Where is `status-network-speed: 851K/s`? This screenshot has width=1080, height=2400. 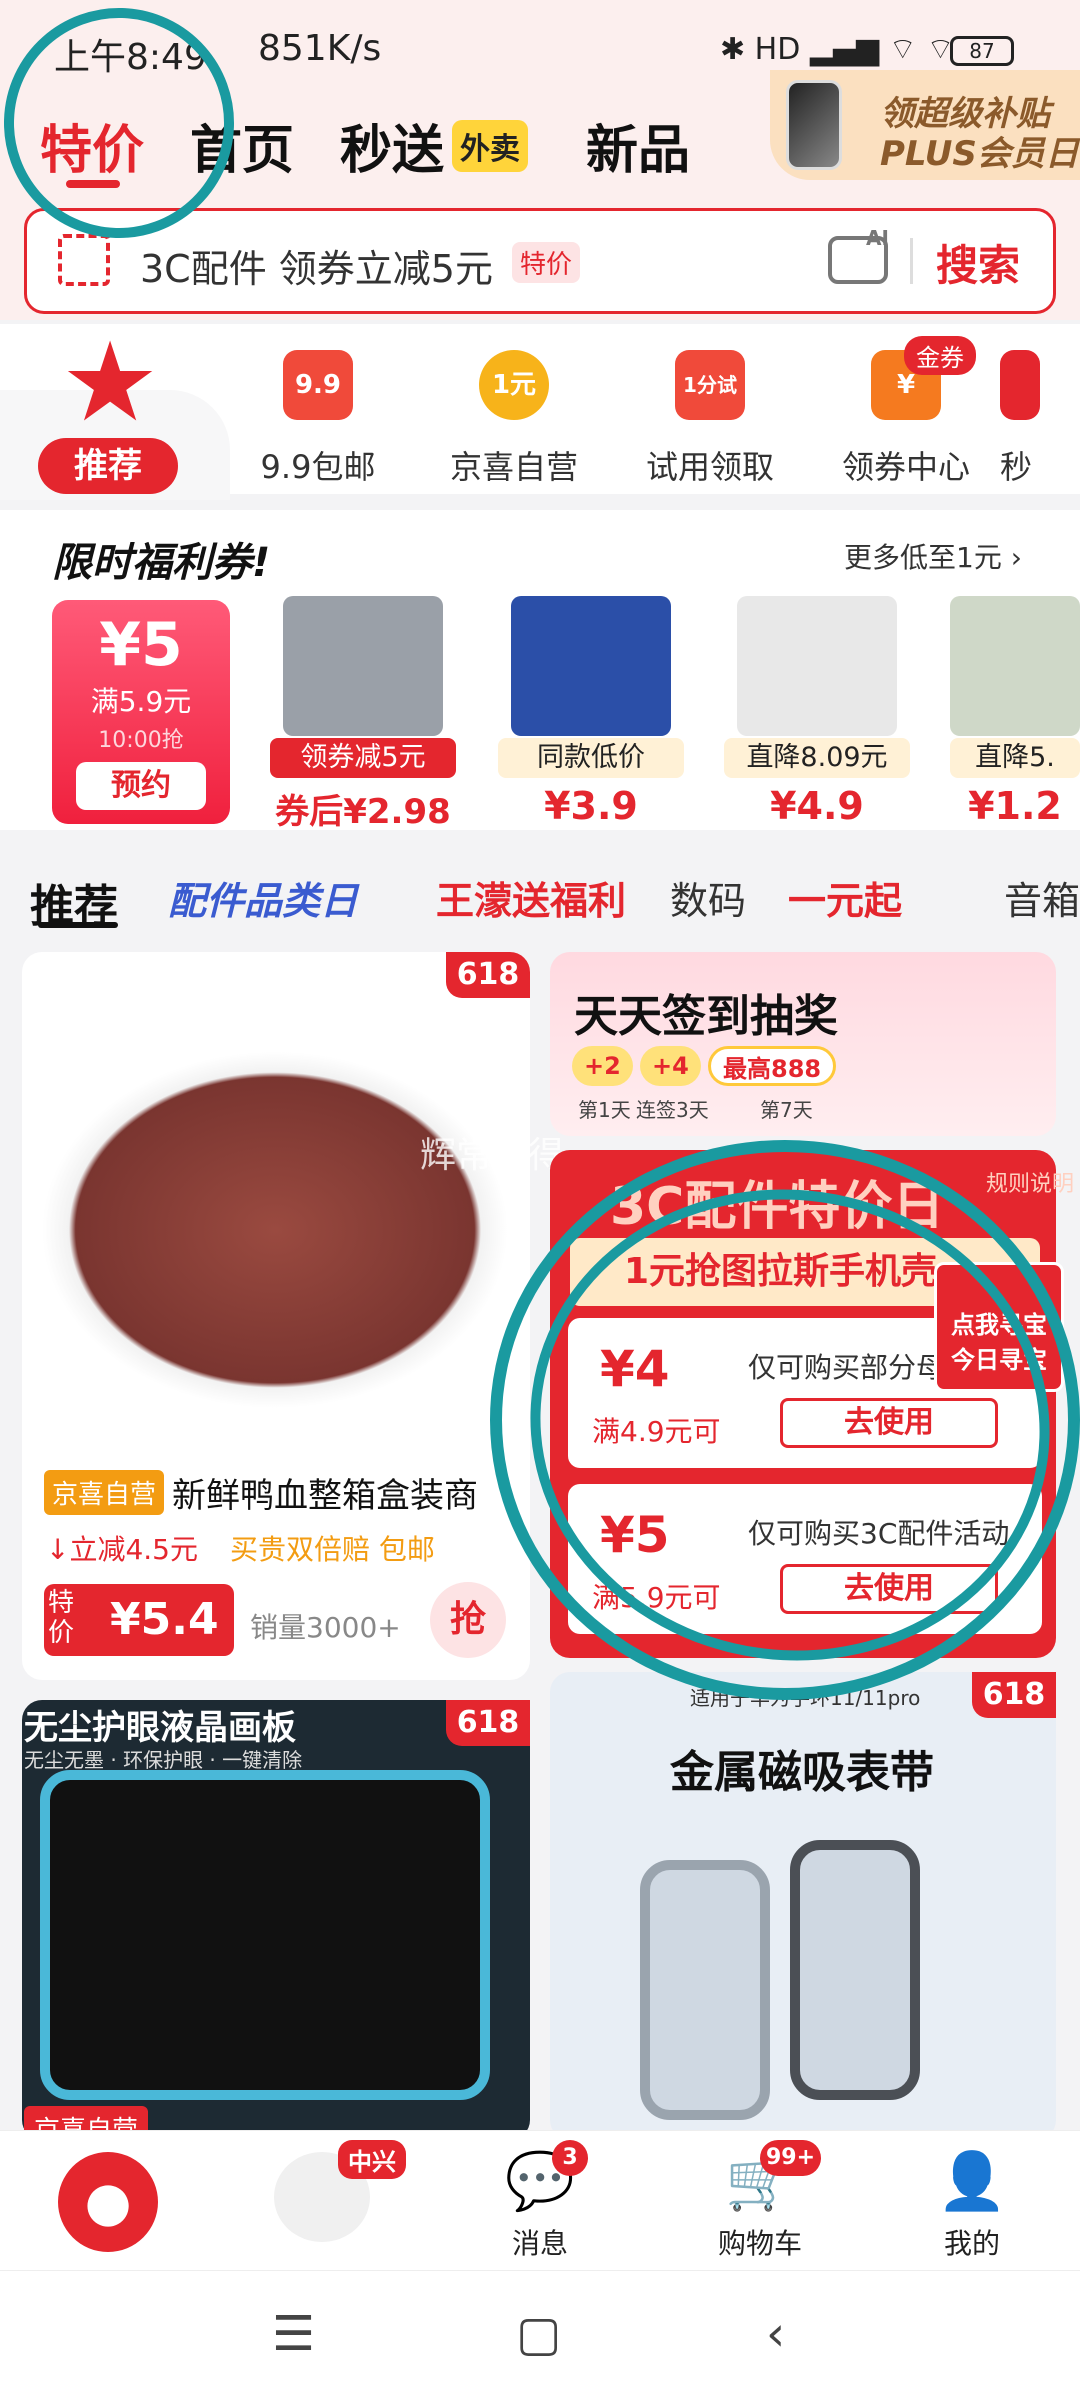
status-network-speed: 851K/s is located at coordinates (320, 48).